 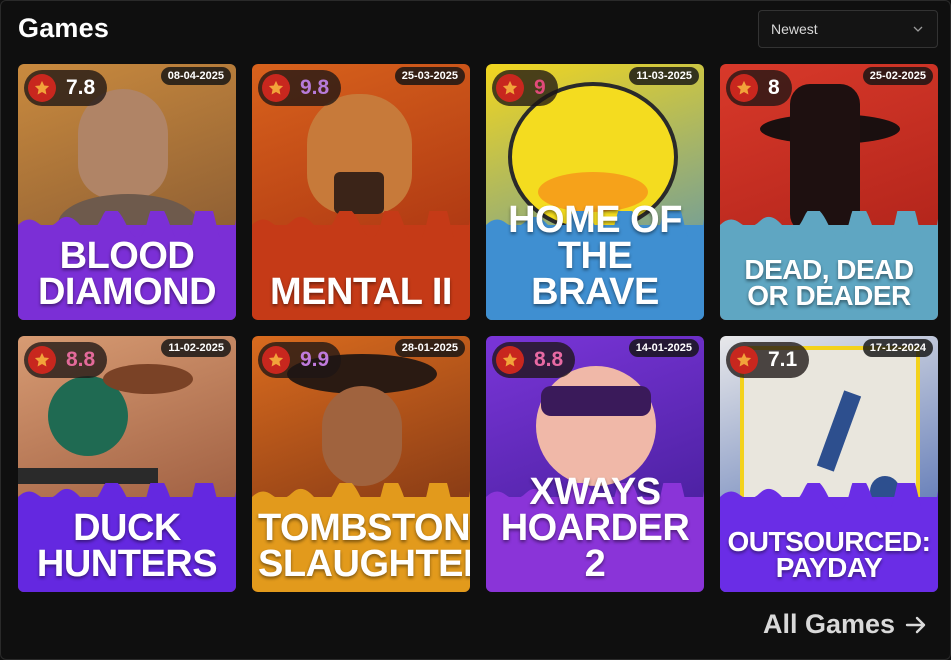 I want to click on chevron-down-icon, so click(x=918, y=29).